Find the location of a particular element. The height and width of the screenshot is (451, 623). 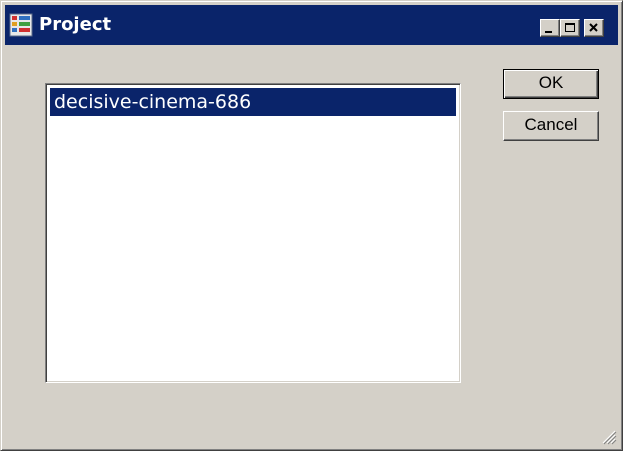

close-icon is located at coordinates (593, 27).